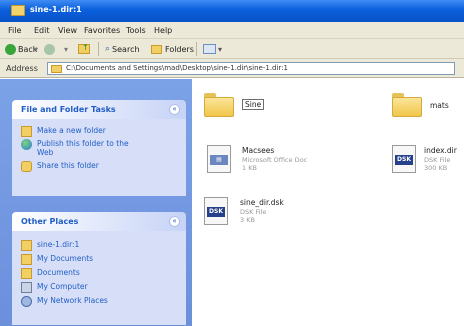 Image resolution: width=464 pixels, height=326 pixels. I want to click on task-make-new-folder: Make a new folder, so click(63, 131).